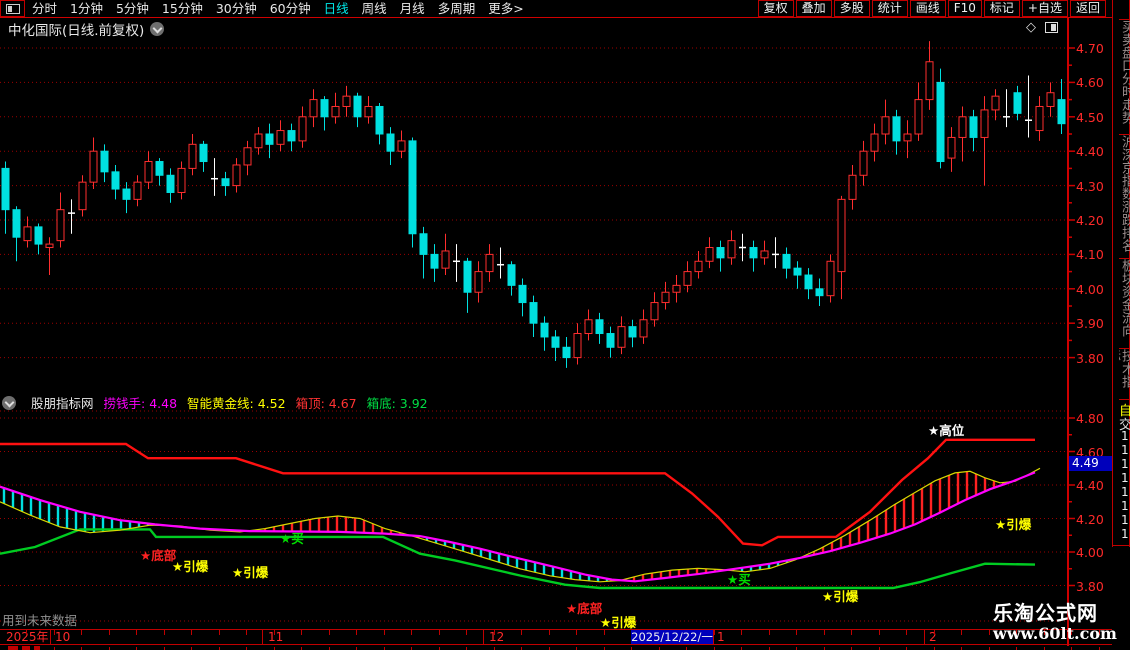  I want to click on strip-bottom-divider, so click(1121, 545).